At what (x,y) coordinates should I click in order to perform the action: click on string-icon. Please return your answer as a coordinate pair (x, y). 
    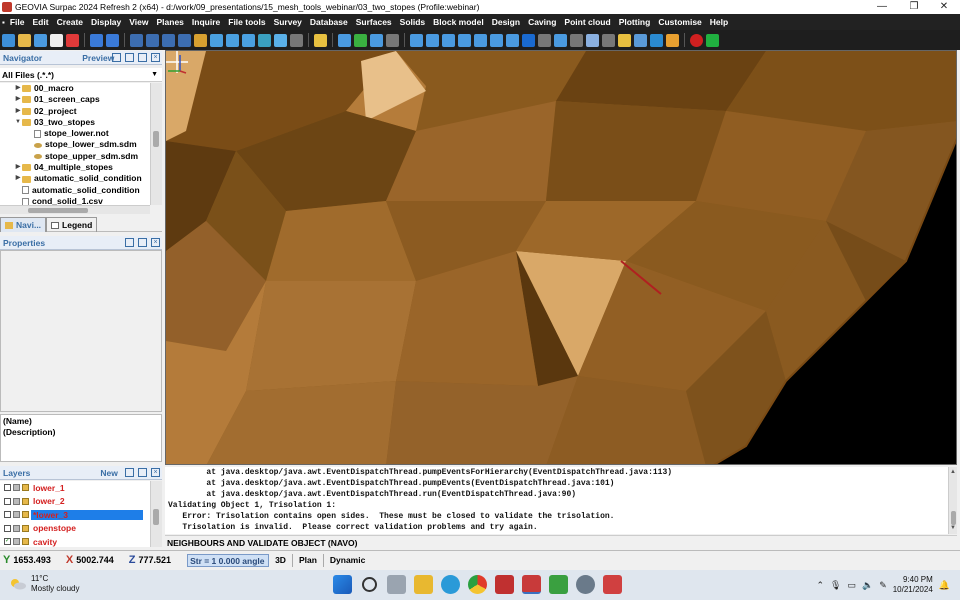
    Looking at the image, I should click on (432, 40).